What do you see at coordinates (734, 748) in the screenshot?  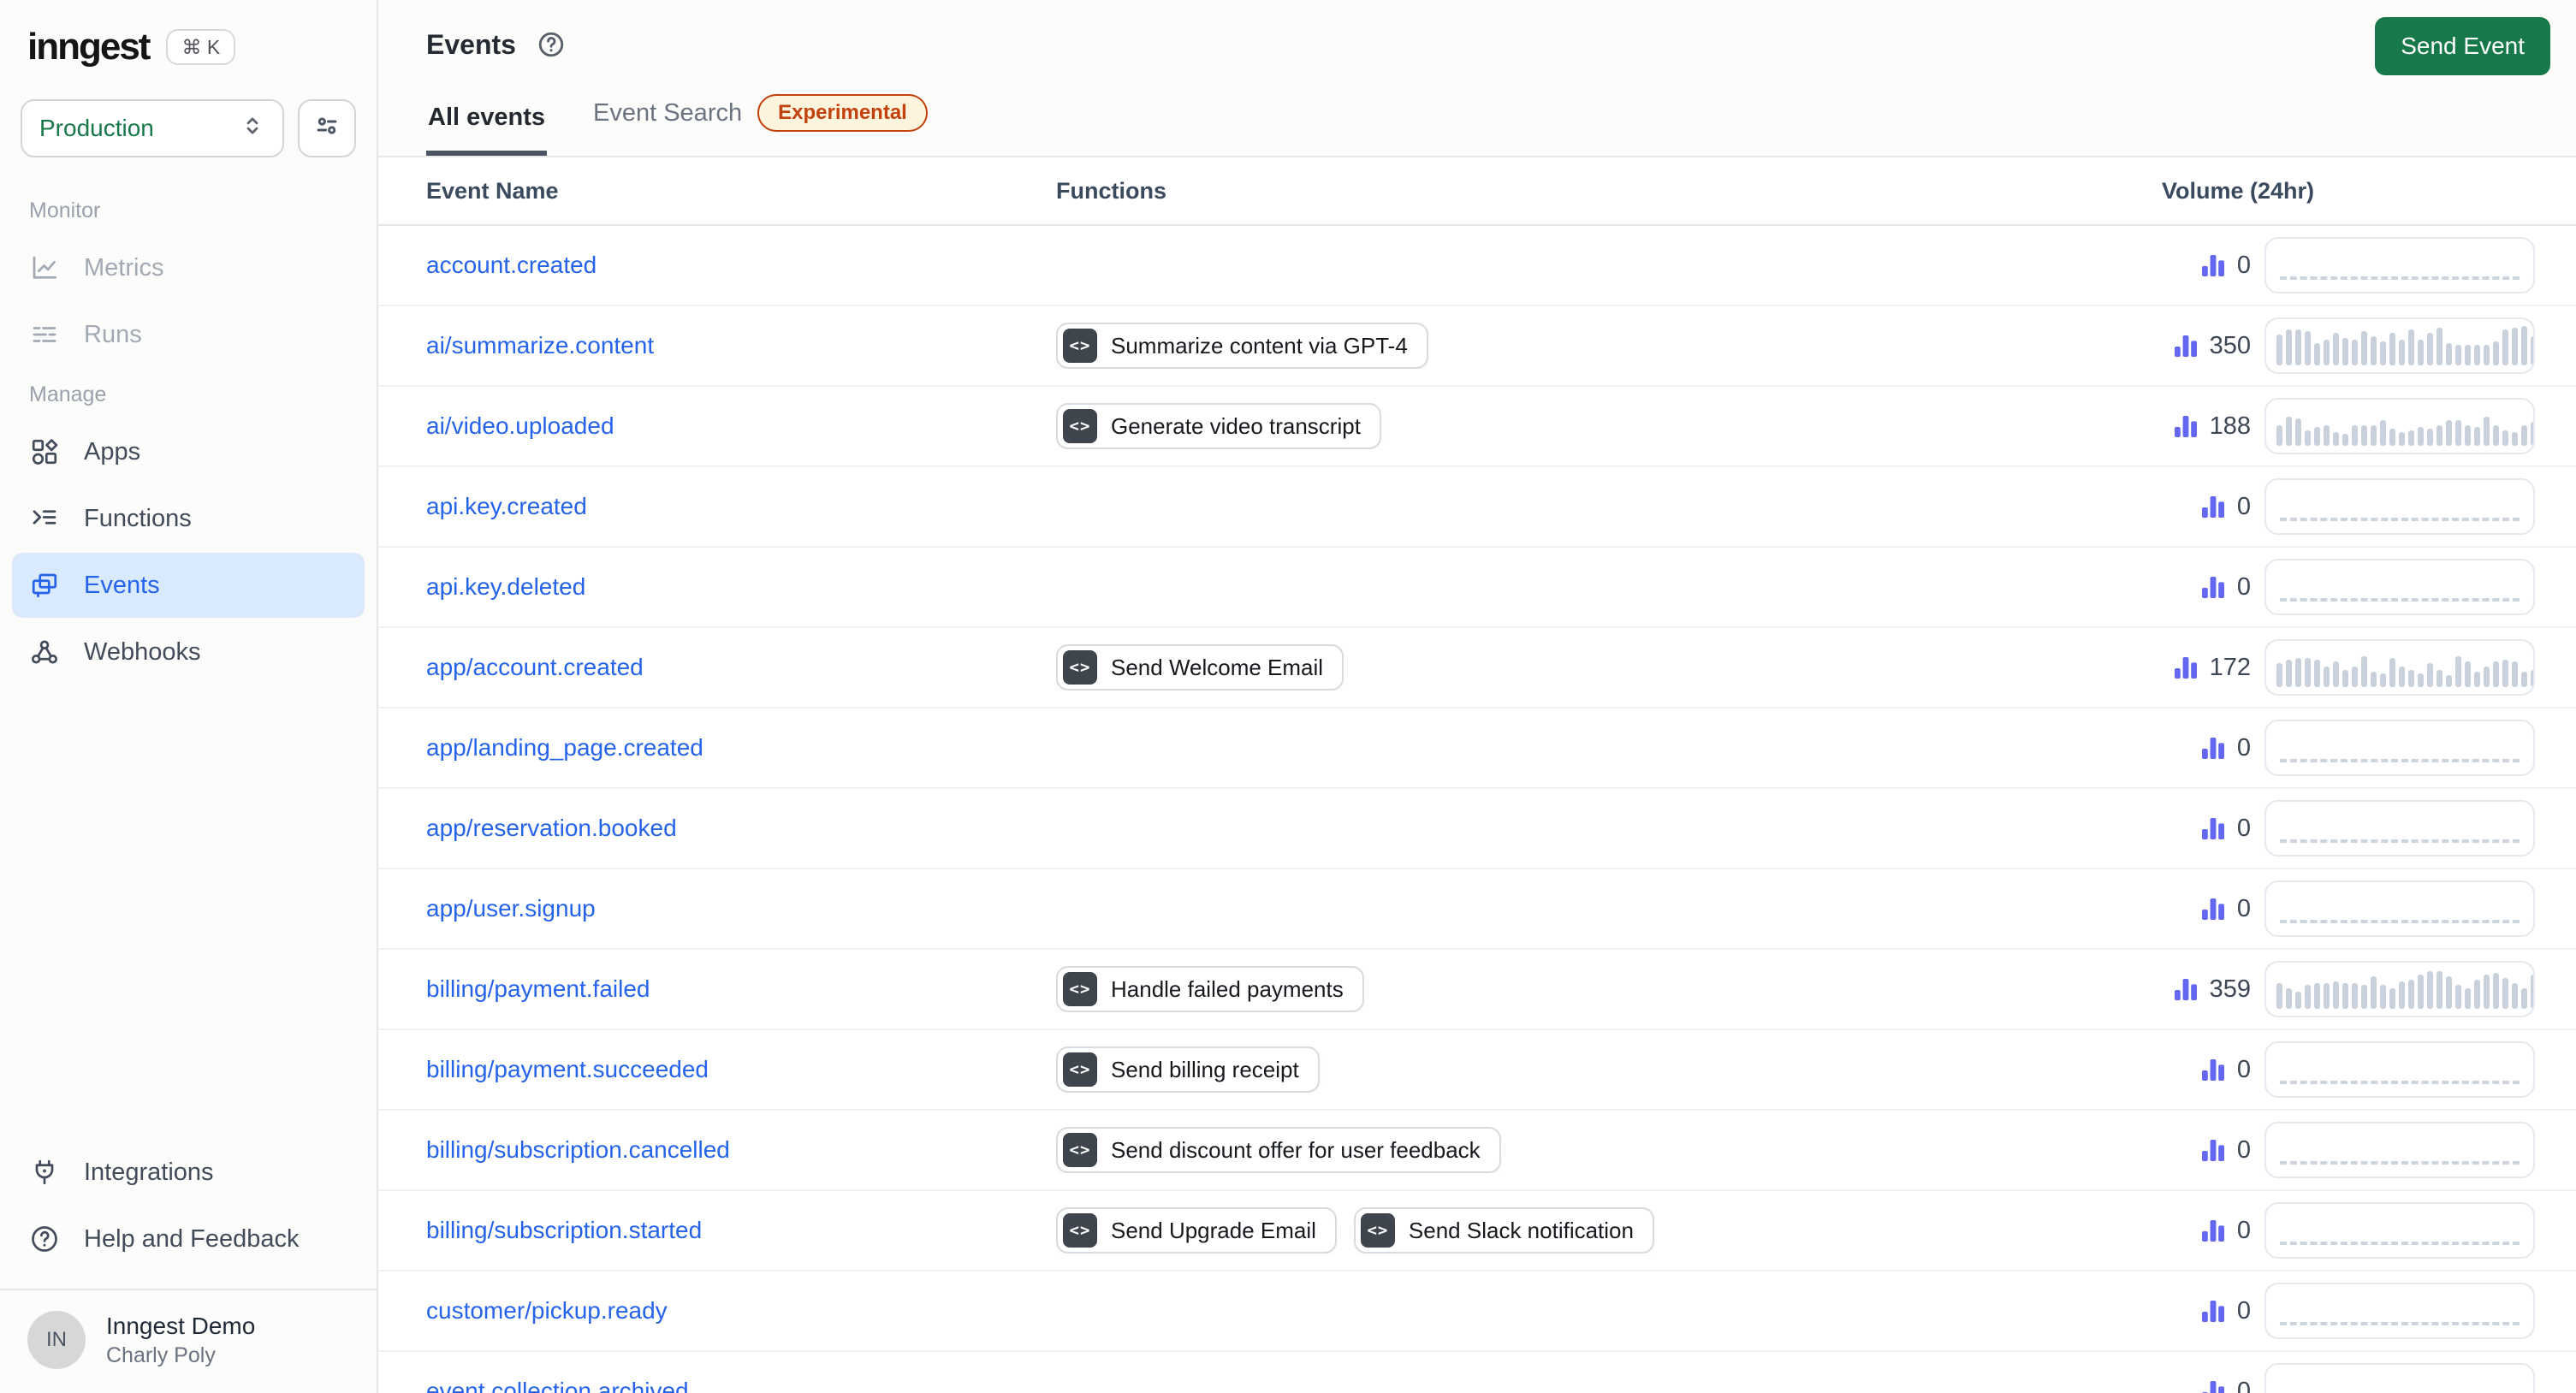 I see `event-name-link: app/landing_page.created` at bounding box center [734, 748].